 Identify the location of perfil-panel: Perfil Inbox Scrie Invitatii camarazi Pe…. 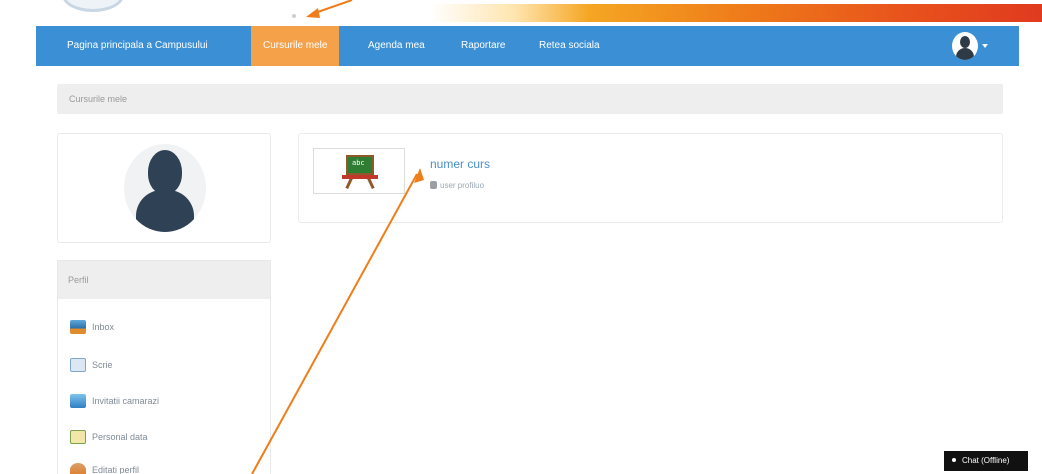
(164, 367).